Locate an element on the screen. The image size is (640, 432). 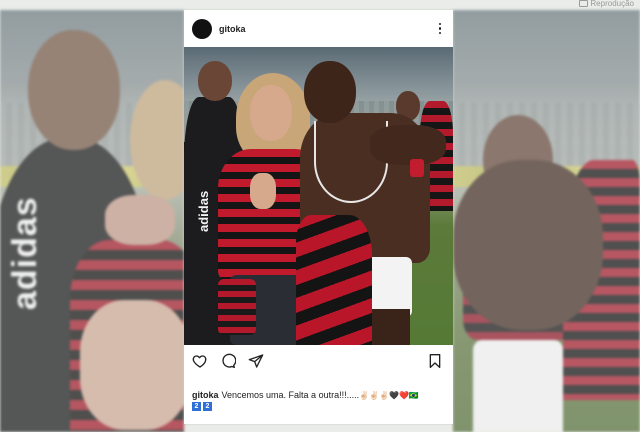
security-person-head is located at coordinates (215, 81).